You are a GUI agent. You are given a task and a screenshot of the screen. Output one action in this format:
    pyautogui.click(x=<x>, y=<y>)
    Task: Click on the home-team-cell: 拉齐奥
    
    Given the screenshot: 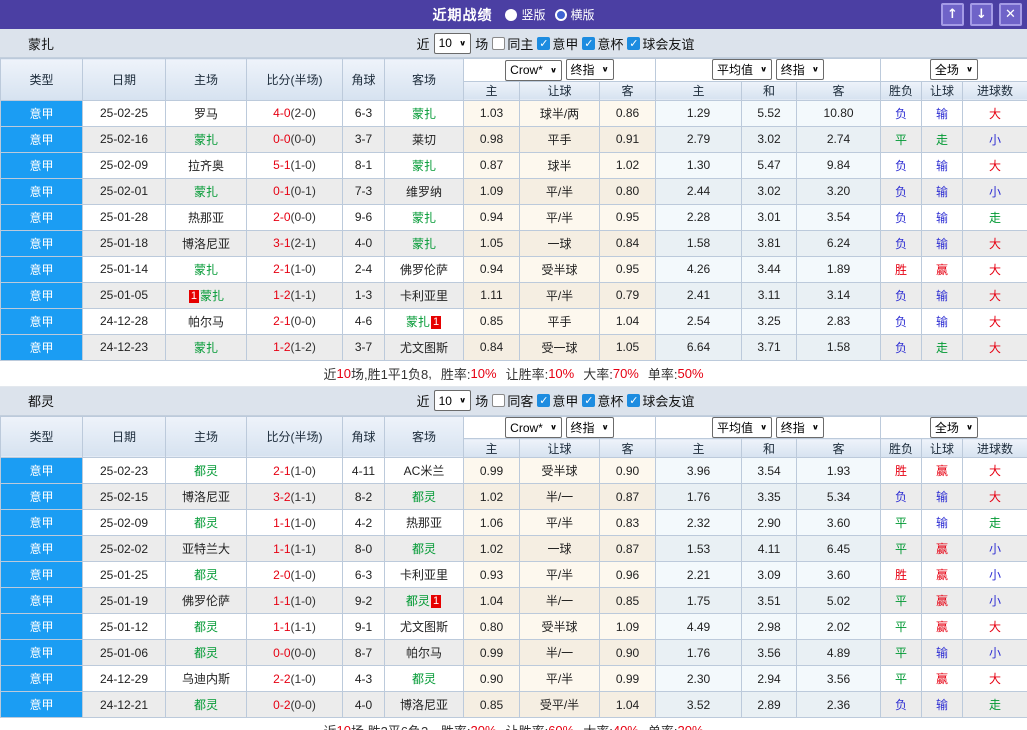 What is the action you would take?
    pyautogui.click(x=206, y=165)
    